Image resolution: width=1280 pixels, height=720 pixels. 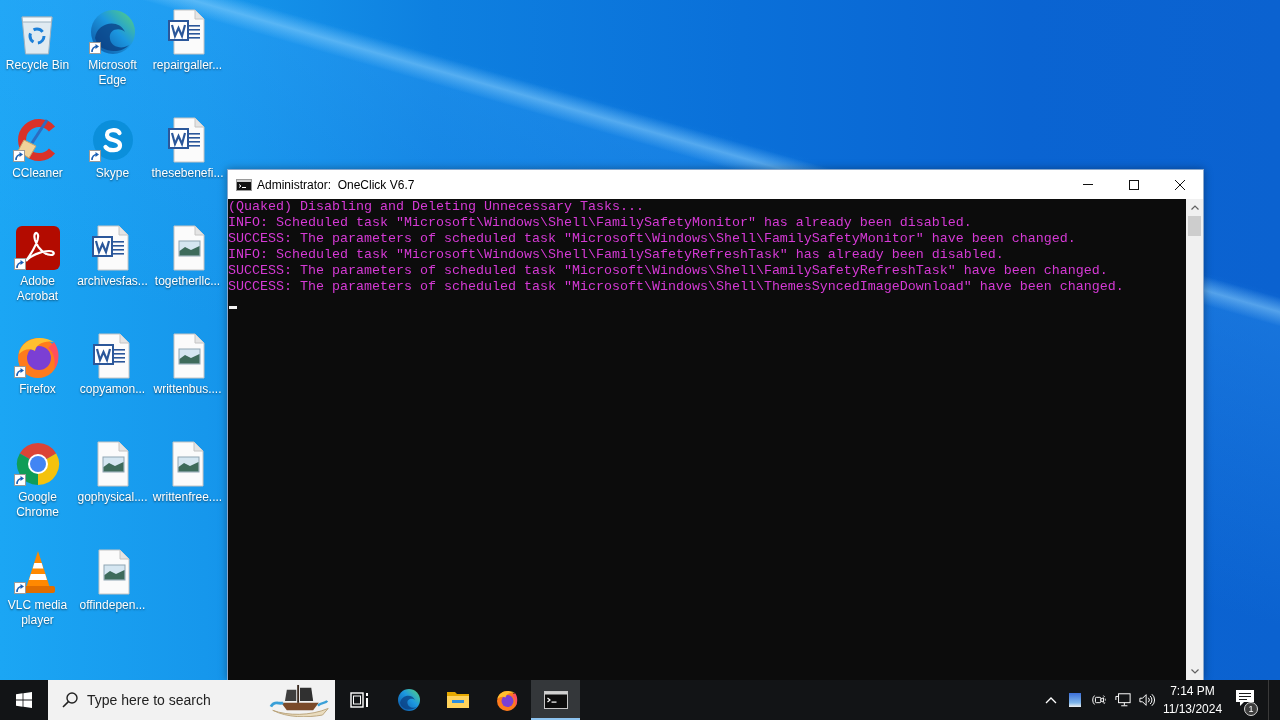 What do you see at coordinates (1192, 709) in the screenshot?
I see `clock-date: 11/13/2024` at bounding box center [1192, 709].